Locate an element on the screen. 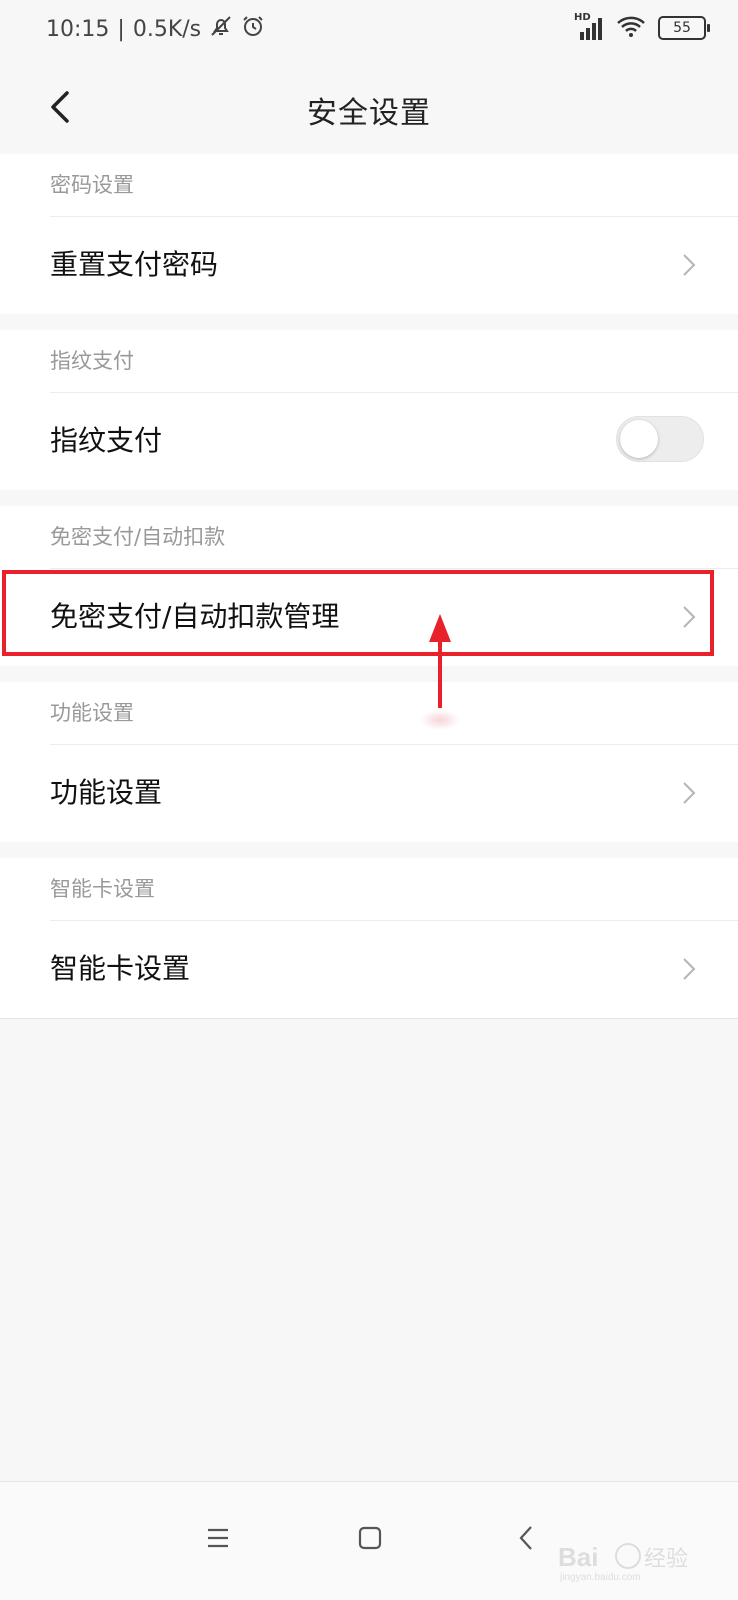 Image resolution: width=738 pixels, height=1600 pixels. status-left: 10:15 | 0.5K/s is located at coordinates (155, 29).